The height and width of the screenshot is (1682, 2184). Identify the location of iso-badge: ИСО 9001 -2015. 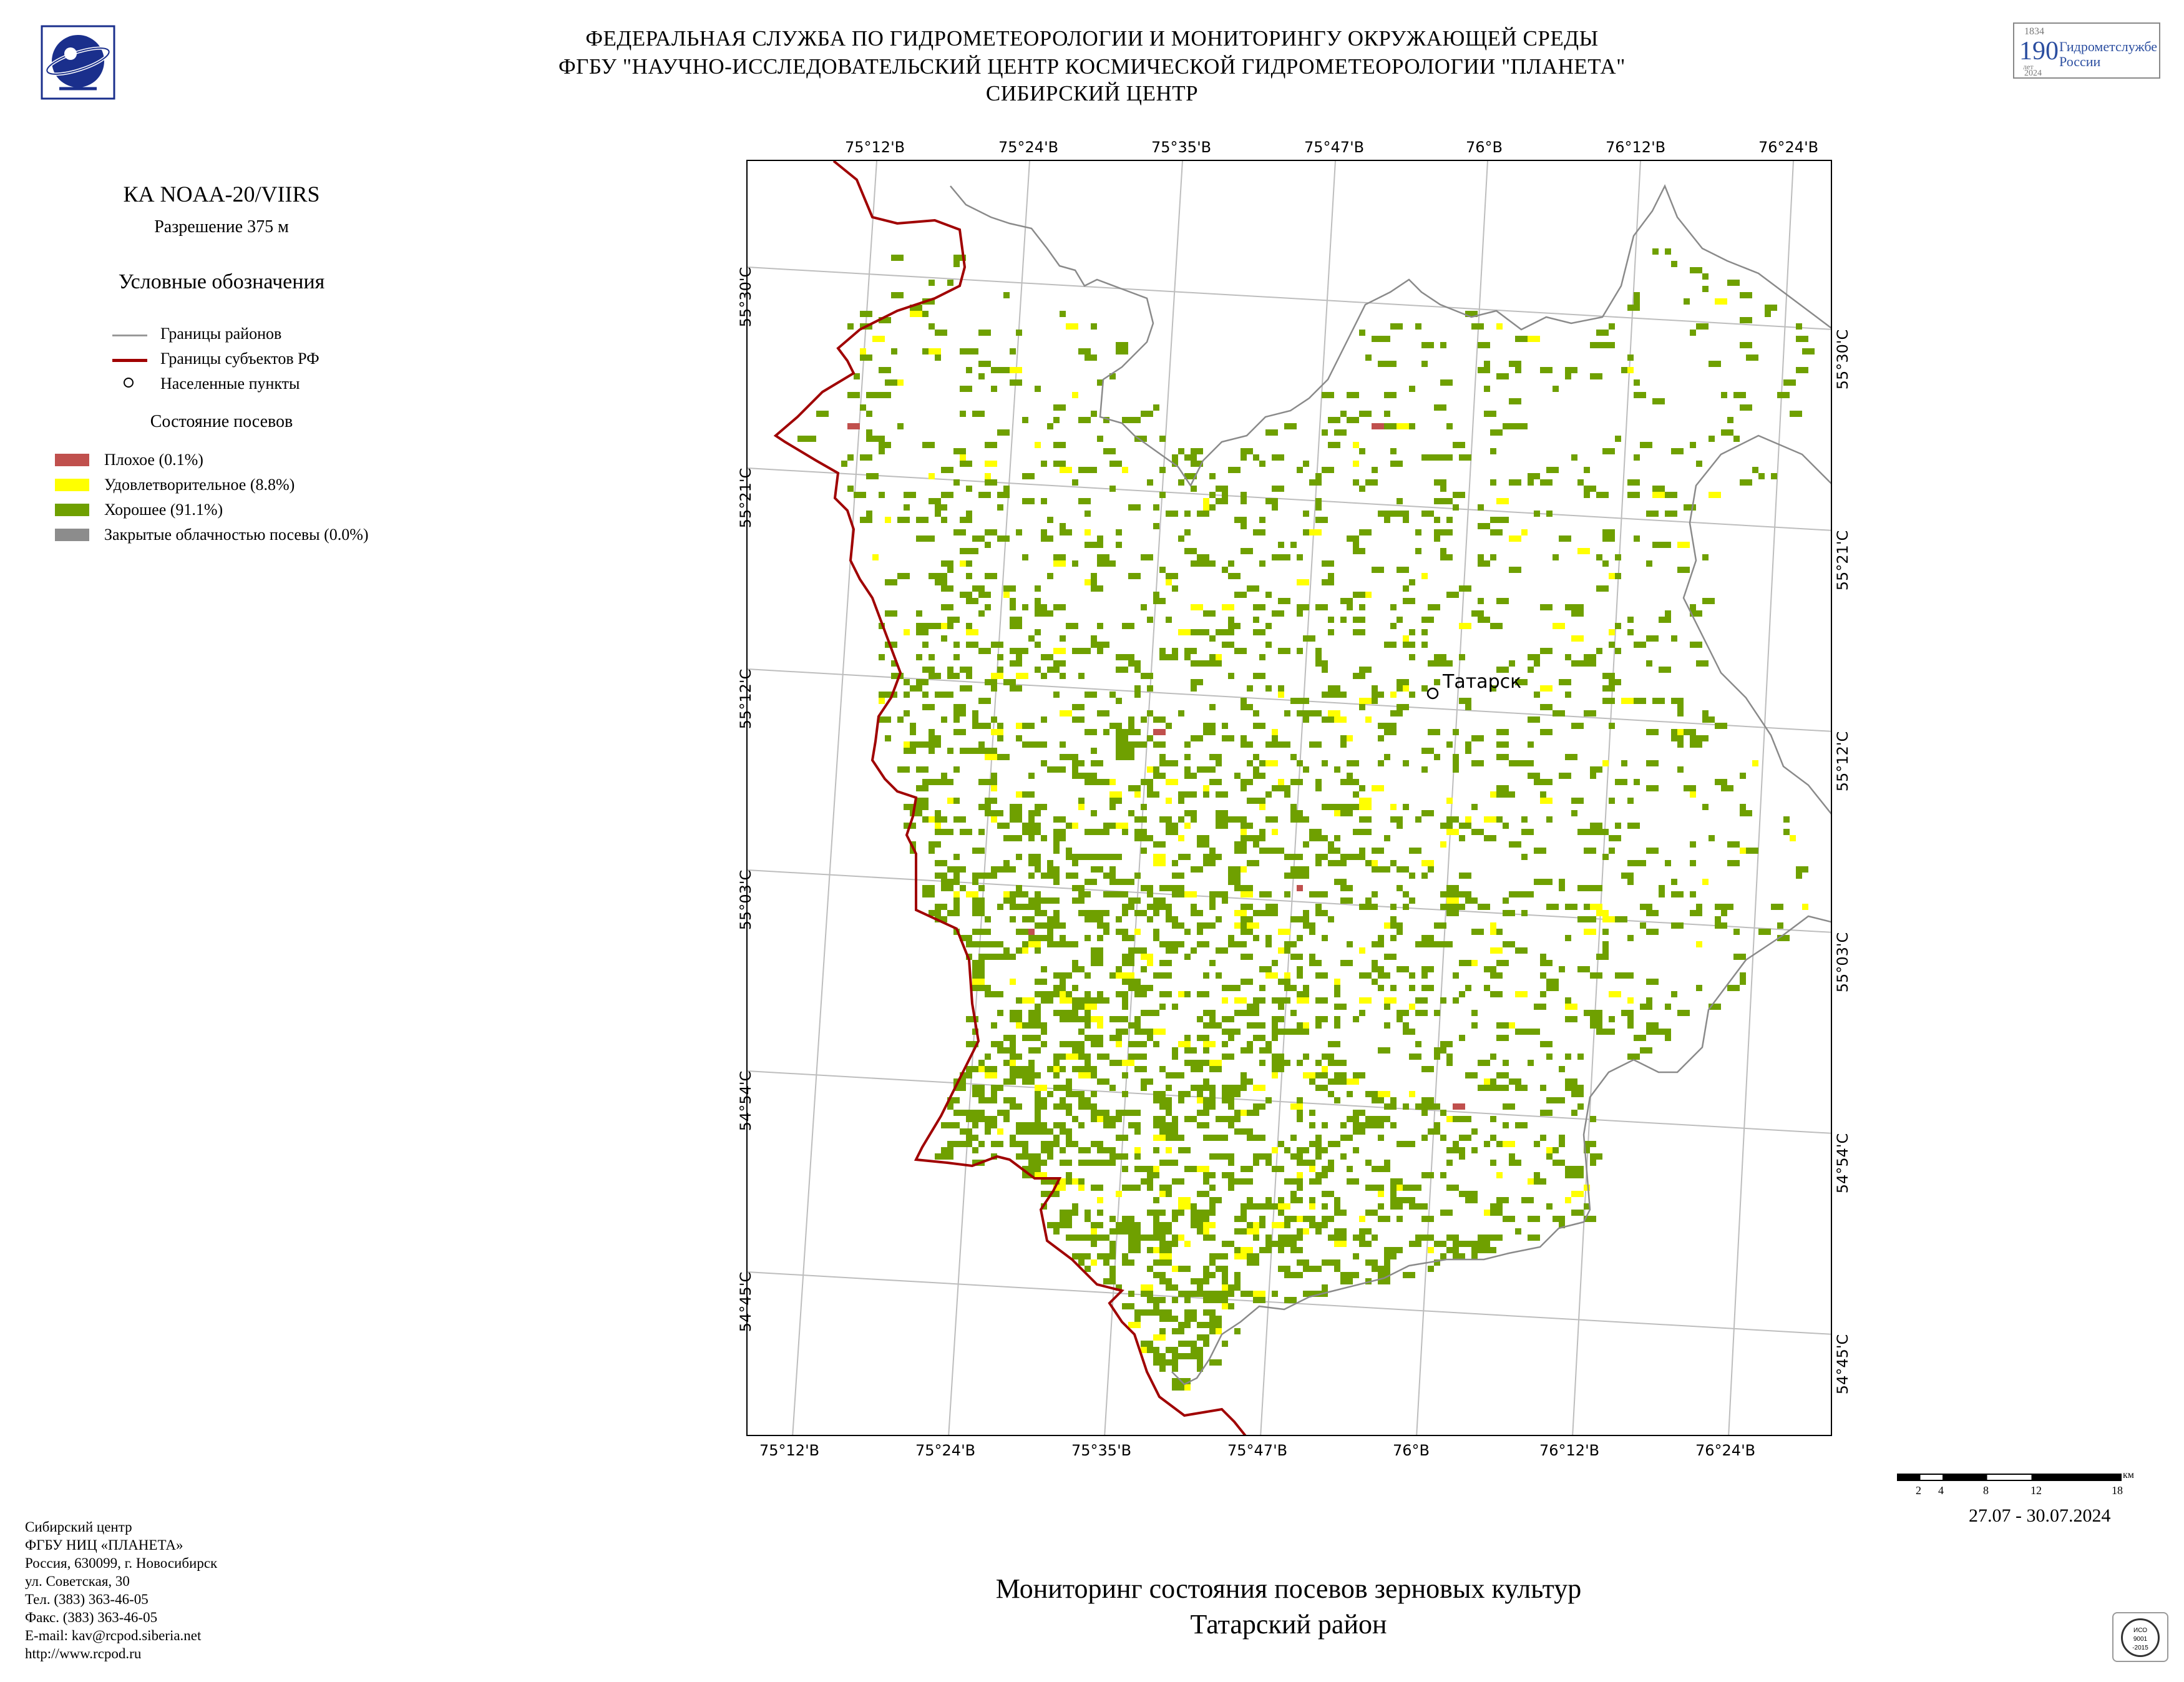
(2140, 1637).